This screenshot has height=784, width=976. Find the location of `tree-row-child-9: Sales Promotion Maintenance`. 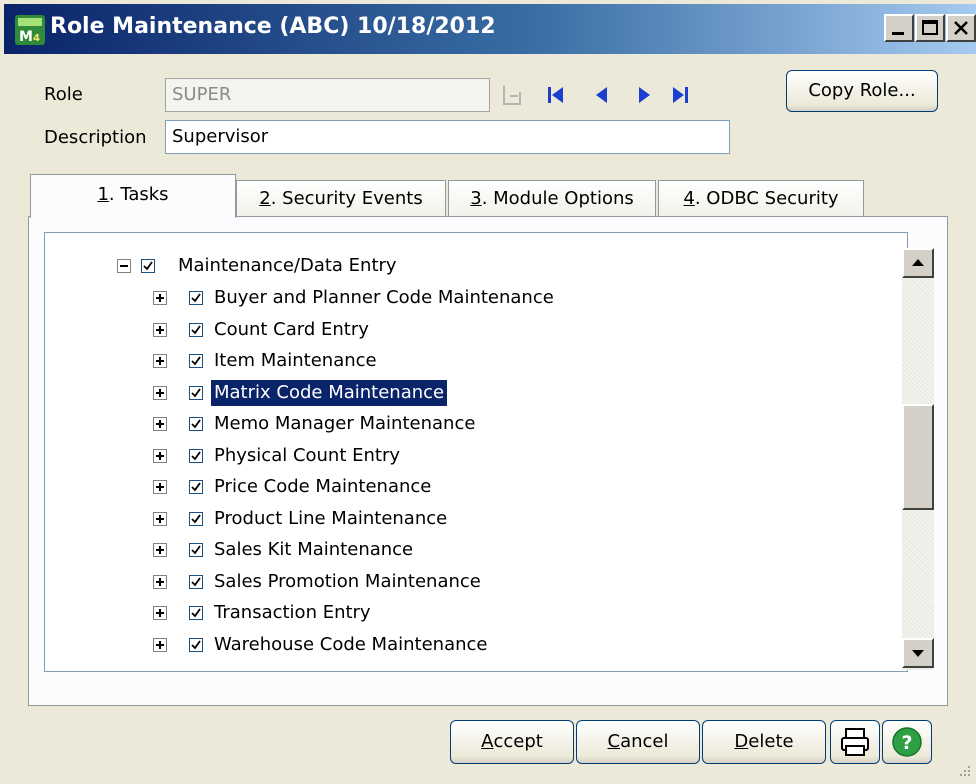

tree-row-child-9: Sales Promotion Maintenance is located at coordinates (470, 583).